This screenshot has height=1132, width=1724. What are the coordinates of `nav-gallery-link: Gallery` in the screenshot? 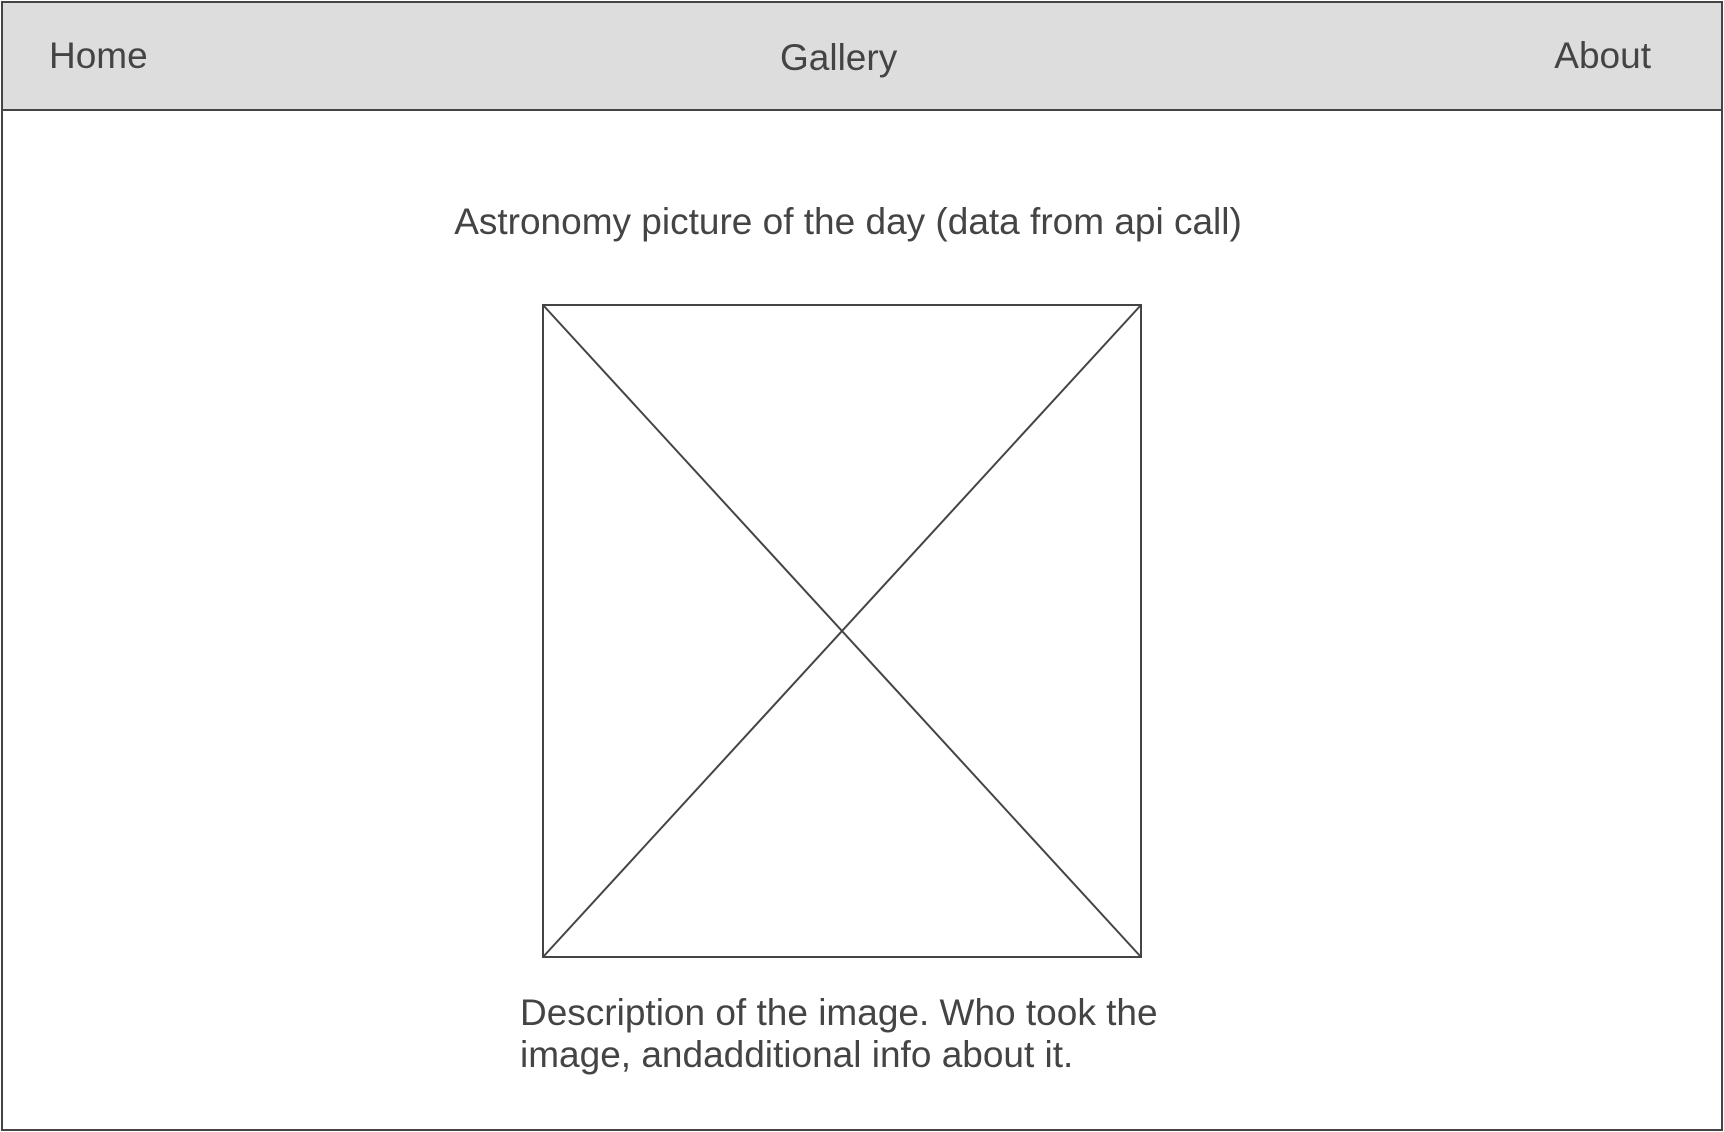 It's located at (838, 58).